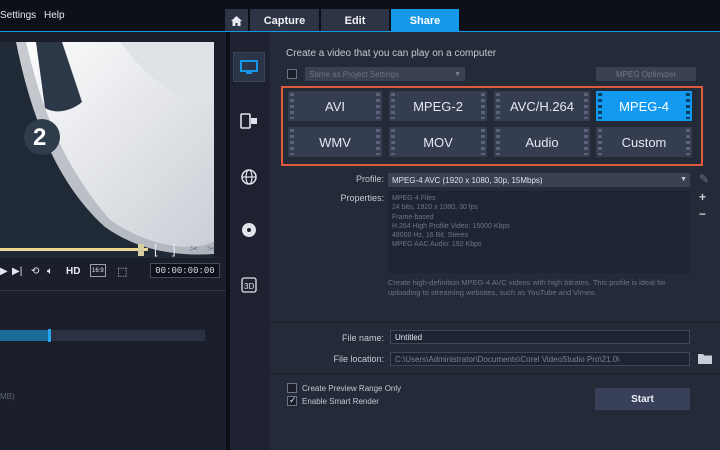  What do you see at coordinates (156, 249) in the screenshot?
I see `mark-in-button: [` at bounding box center [156, 249].